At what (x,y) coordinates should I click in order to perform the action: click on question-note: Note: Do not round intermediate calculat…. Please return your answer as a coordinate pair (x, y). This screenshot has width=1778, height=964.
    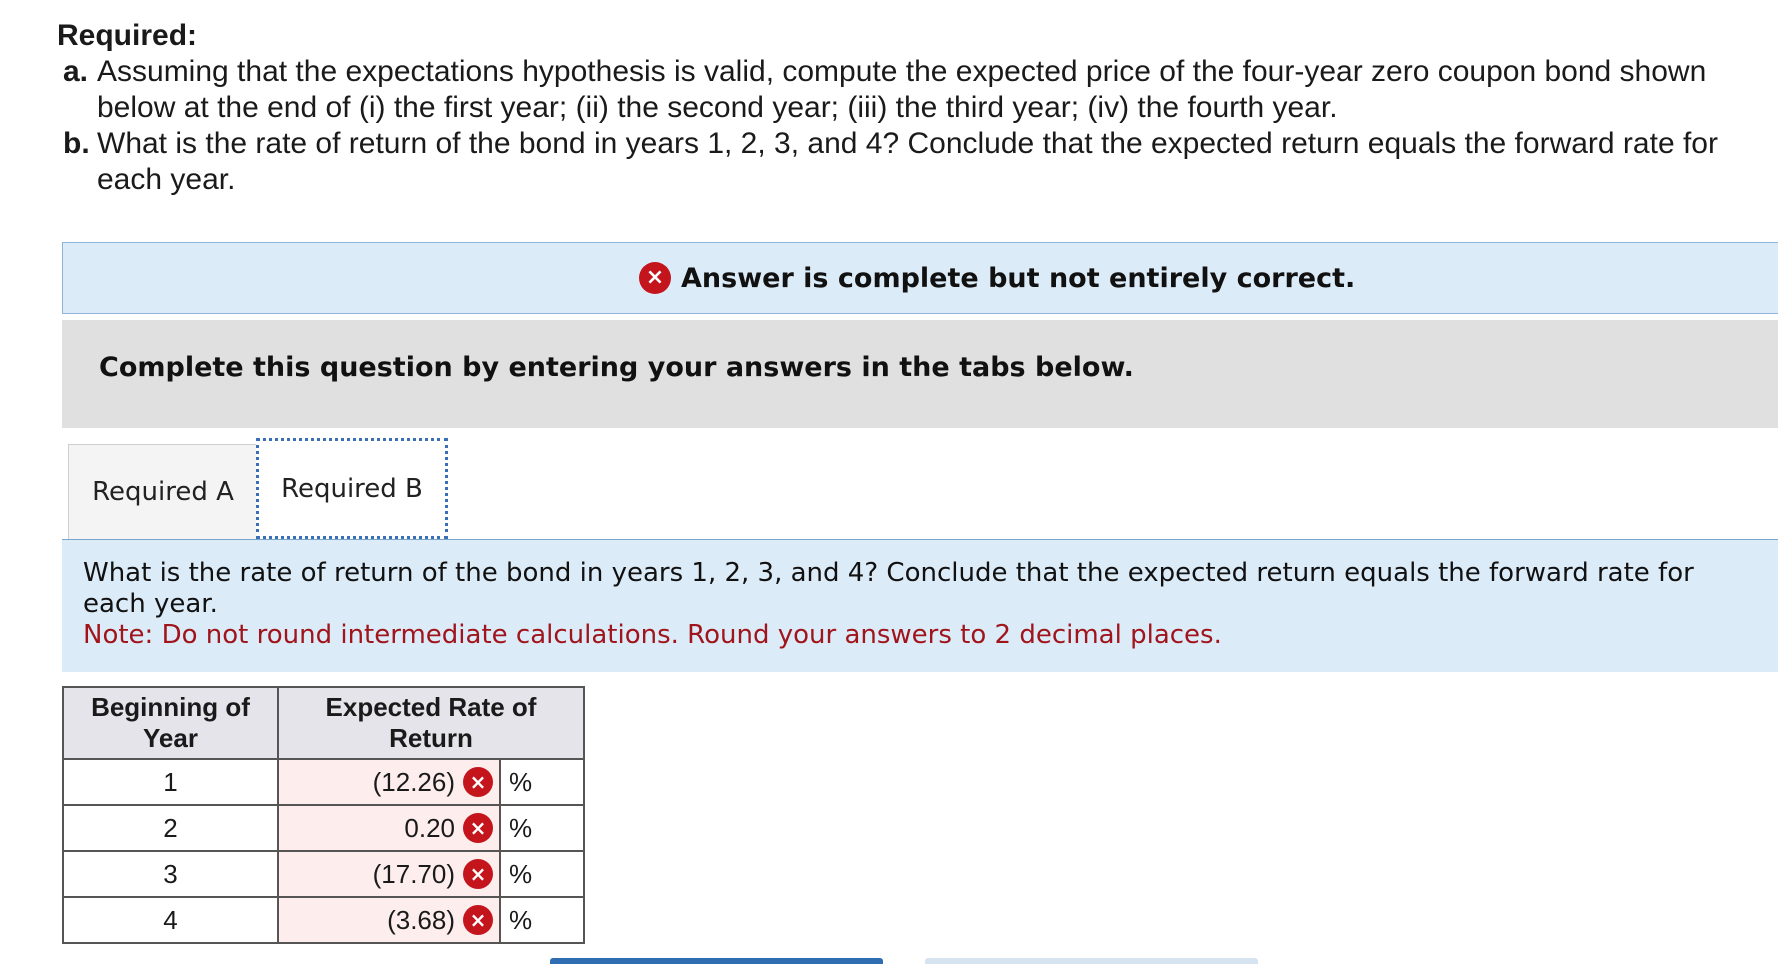
    Looking at the image, I should click on (652, 635).